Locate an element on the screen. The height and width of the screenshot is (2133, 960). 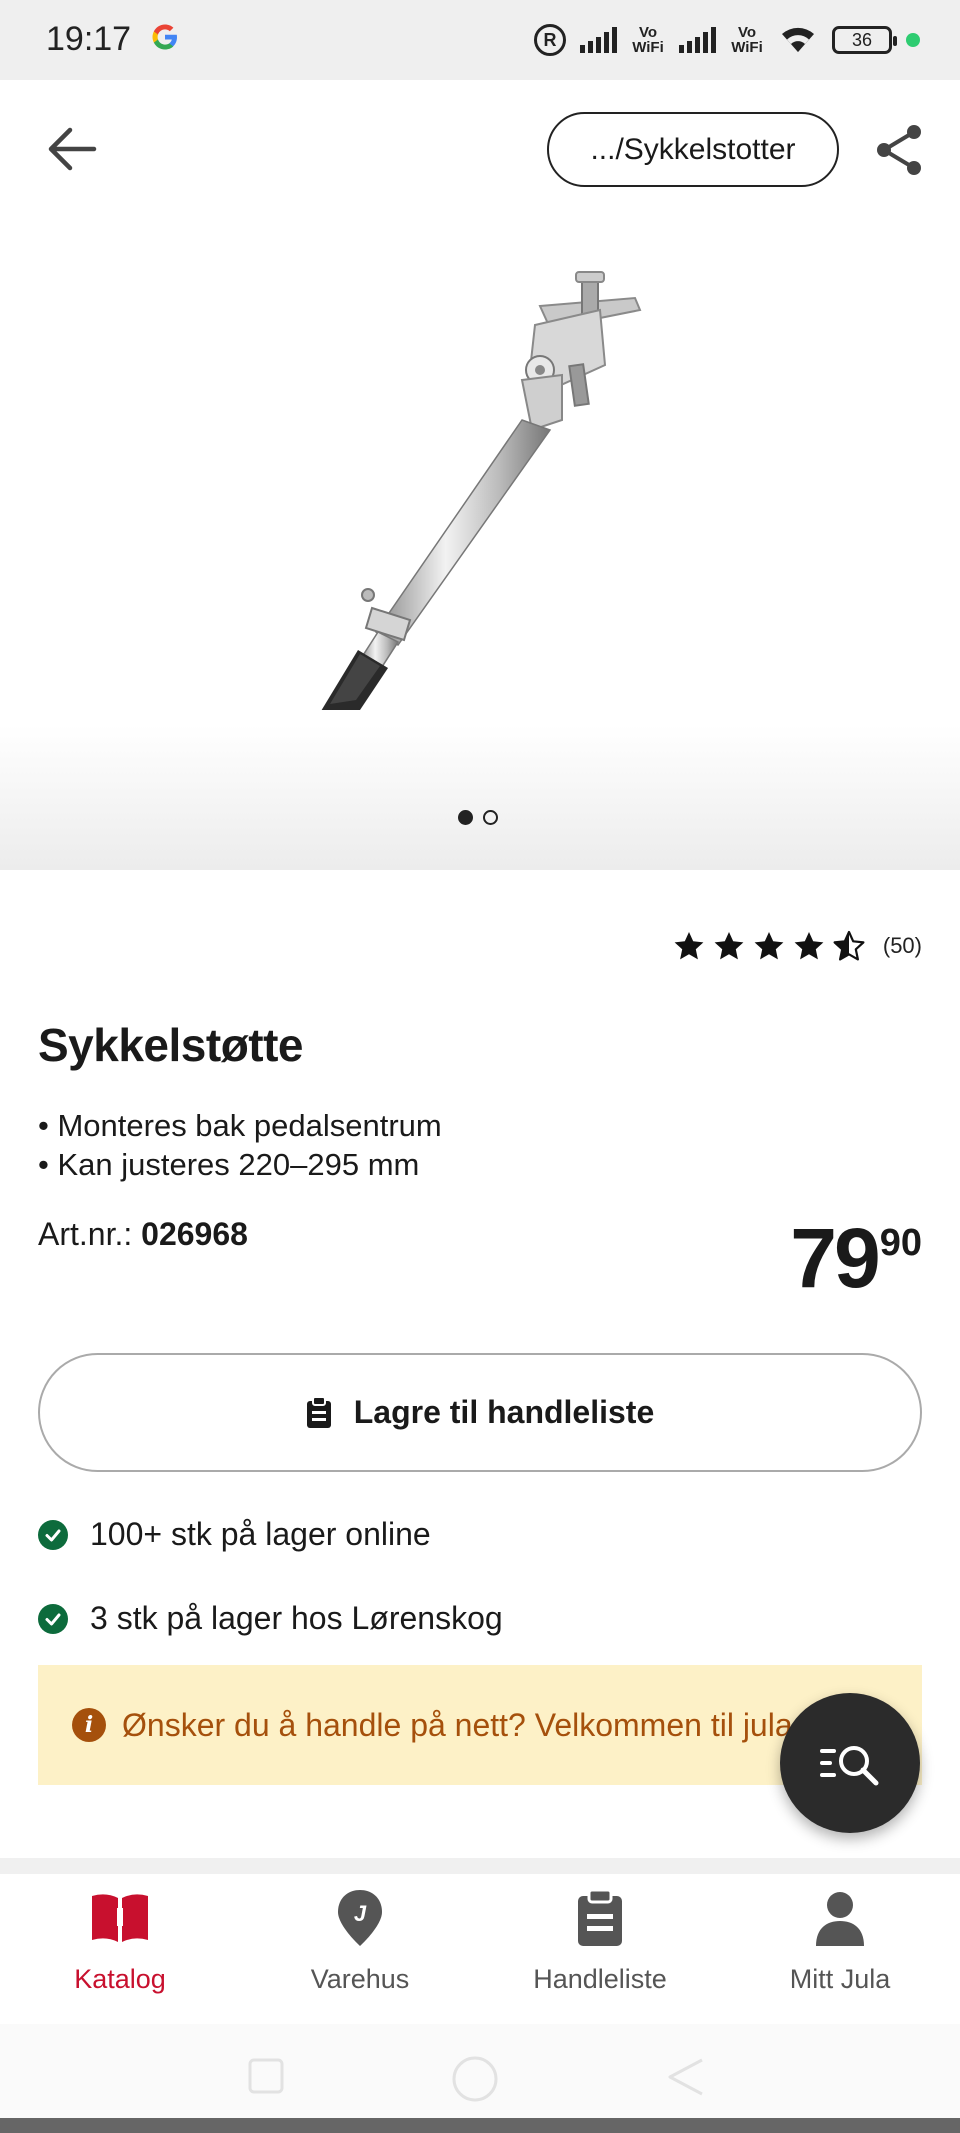
product-title: Sykkelstøtte is located at coordinates (171, 1045).